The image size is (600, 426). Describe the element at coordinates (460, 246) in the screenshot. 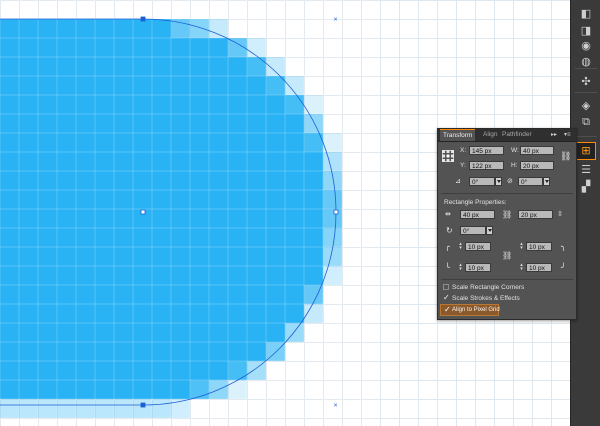

I see `corner-tl-stepper: ▴ ▾` at that location.